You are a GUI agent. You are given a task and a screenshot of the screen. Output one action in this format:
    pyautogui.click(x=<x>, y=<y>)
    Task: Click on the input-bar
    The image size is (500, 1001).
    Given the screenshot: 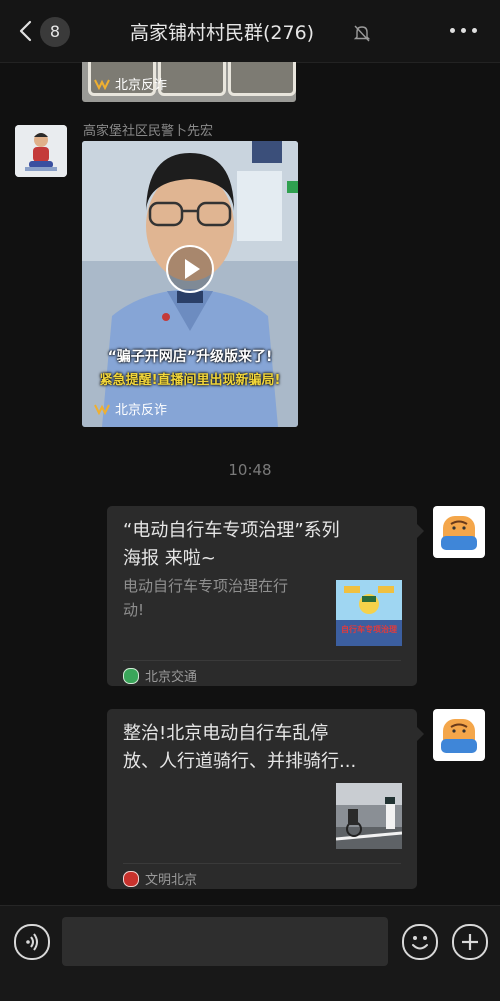 What is the action you would take?
    pyautogui.click(x=250, y=953)
    